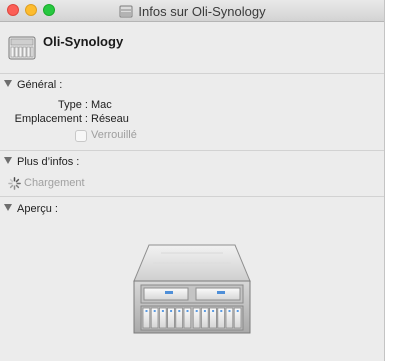  Describe the element at coordinates (110, 119) in the screenshot. I see `location-value: Réseau` at that location.